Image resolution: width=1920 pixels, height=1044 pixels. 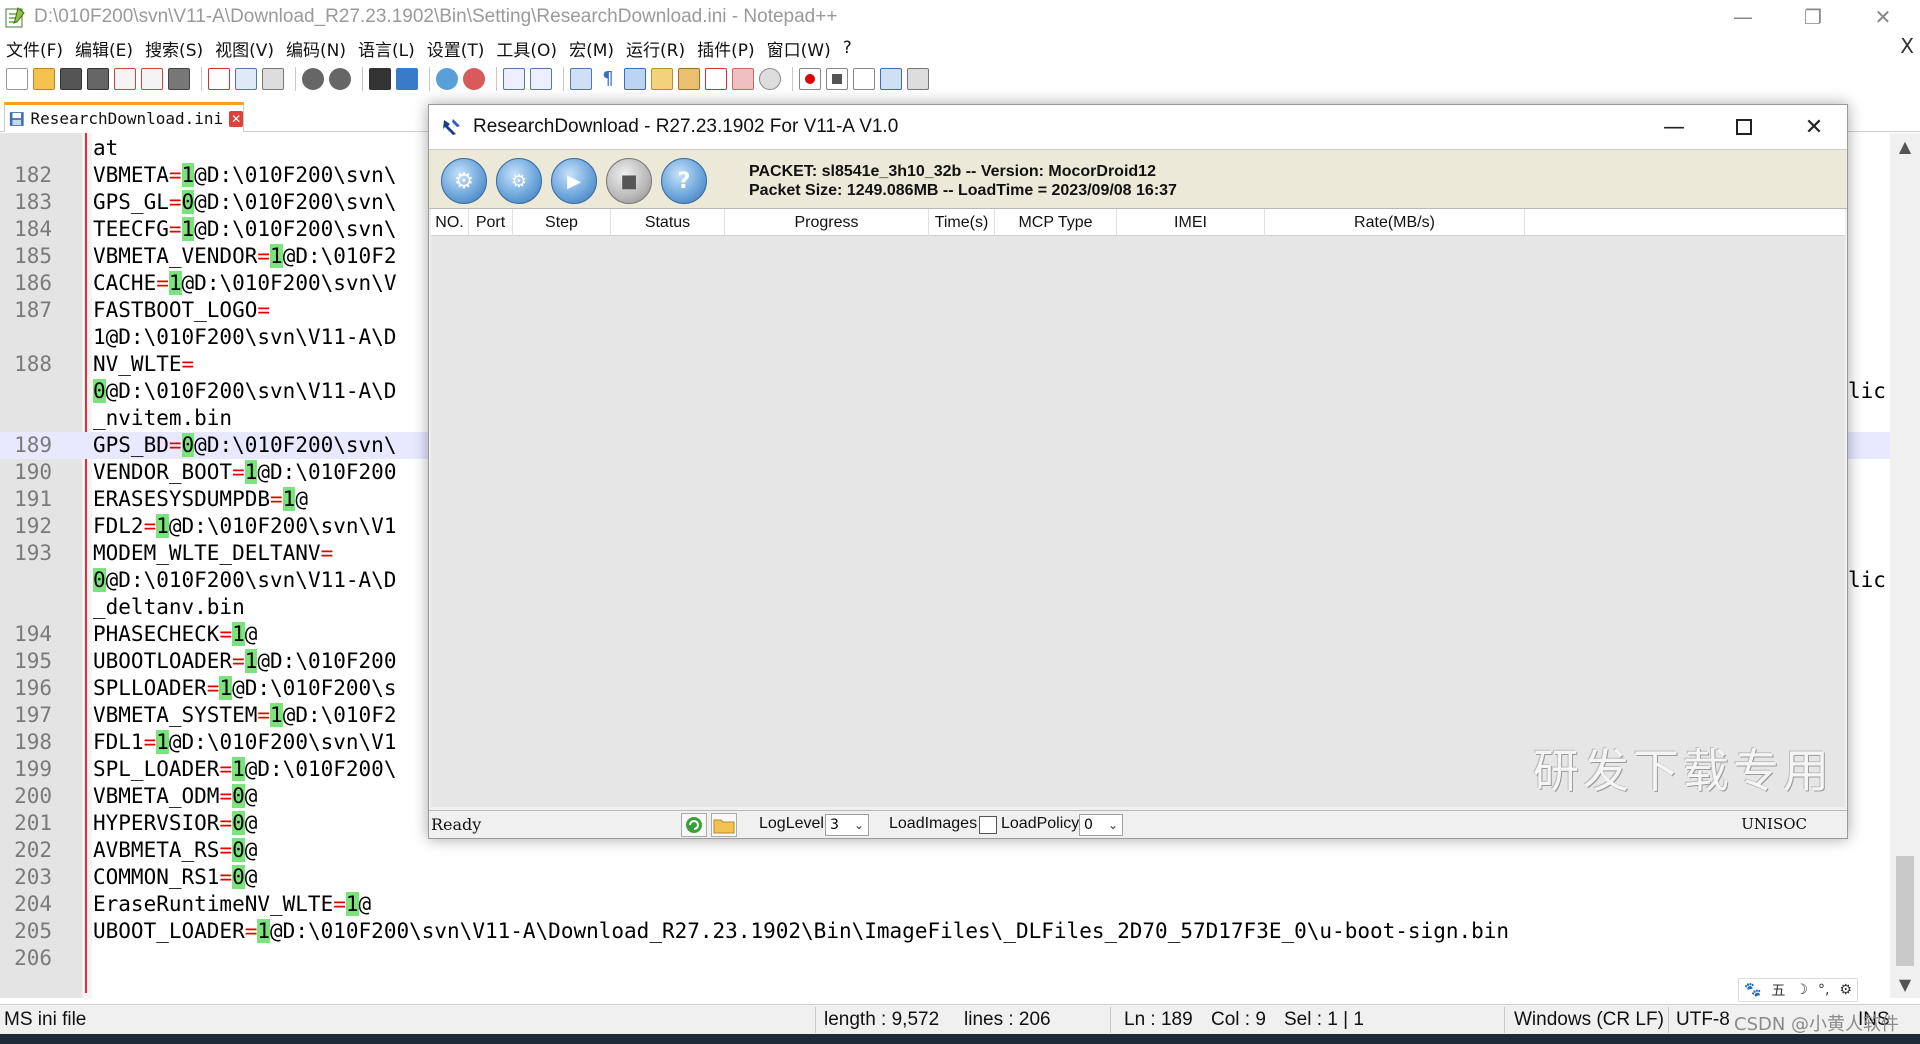 What do you see at coordinates (273, 79) in the screenshot?
I see `paste-icon` at bounding box center [273, 79].